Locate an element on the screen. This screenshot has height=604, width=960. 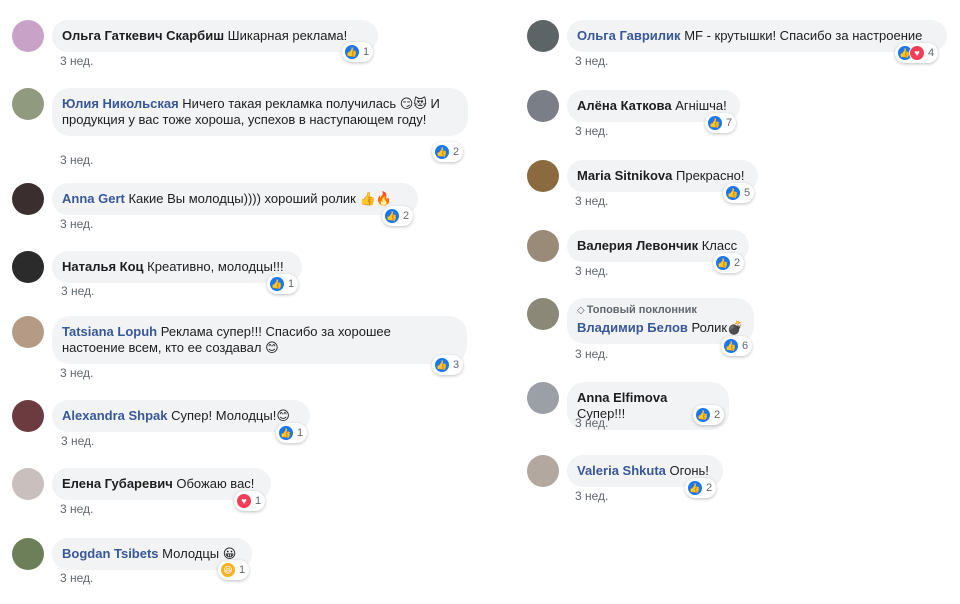
comment-text: Какие Вы молодцы)))) хороший ролик 👍🔥 is located at coordinates (260, 198).